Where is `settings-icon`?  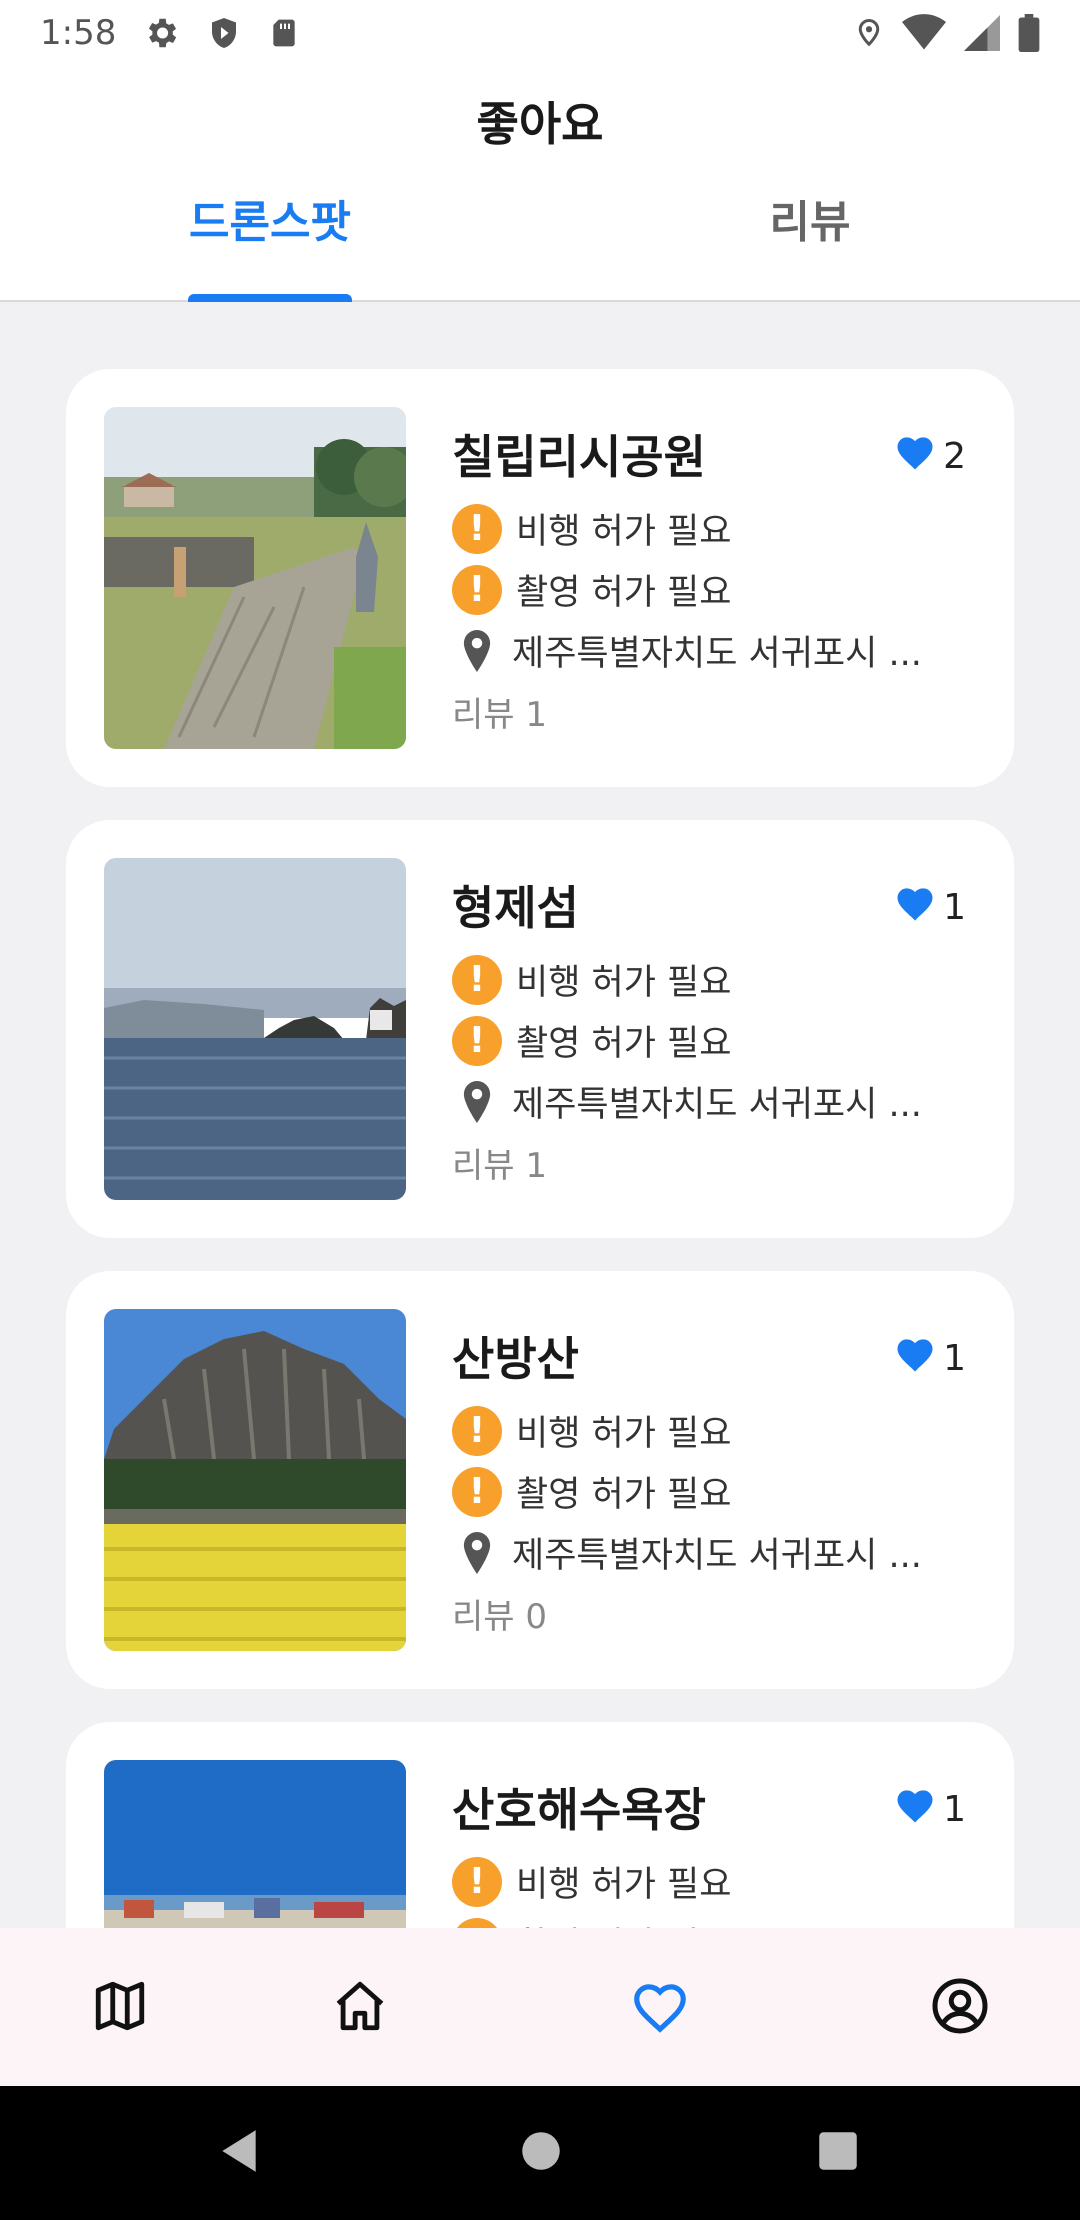
settings-icon is located at coordinates (161, 33).